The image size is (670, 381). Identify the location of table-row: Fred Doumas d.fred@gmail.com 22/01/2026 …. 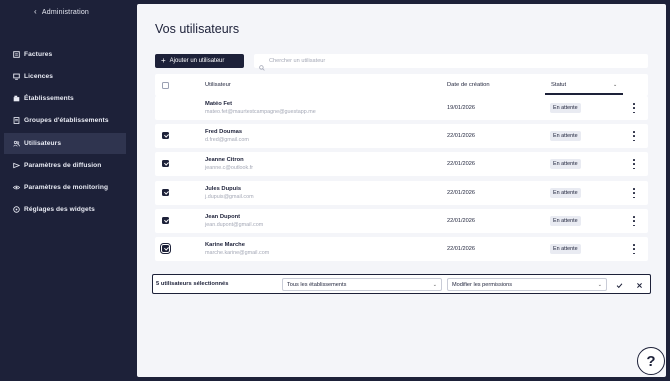
(401, 136).